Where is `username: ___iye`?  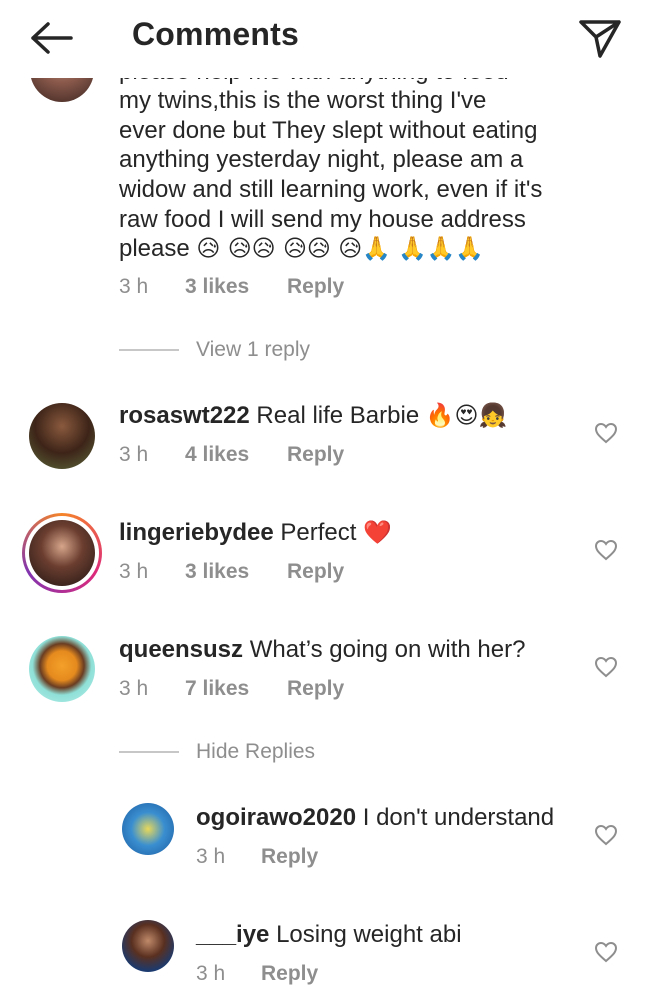 username: ___iye is located at coordinates (232, 934).